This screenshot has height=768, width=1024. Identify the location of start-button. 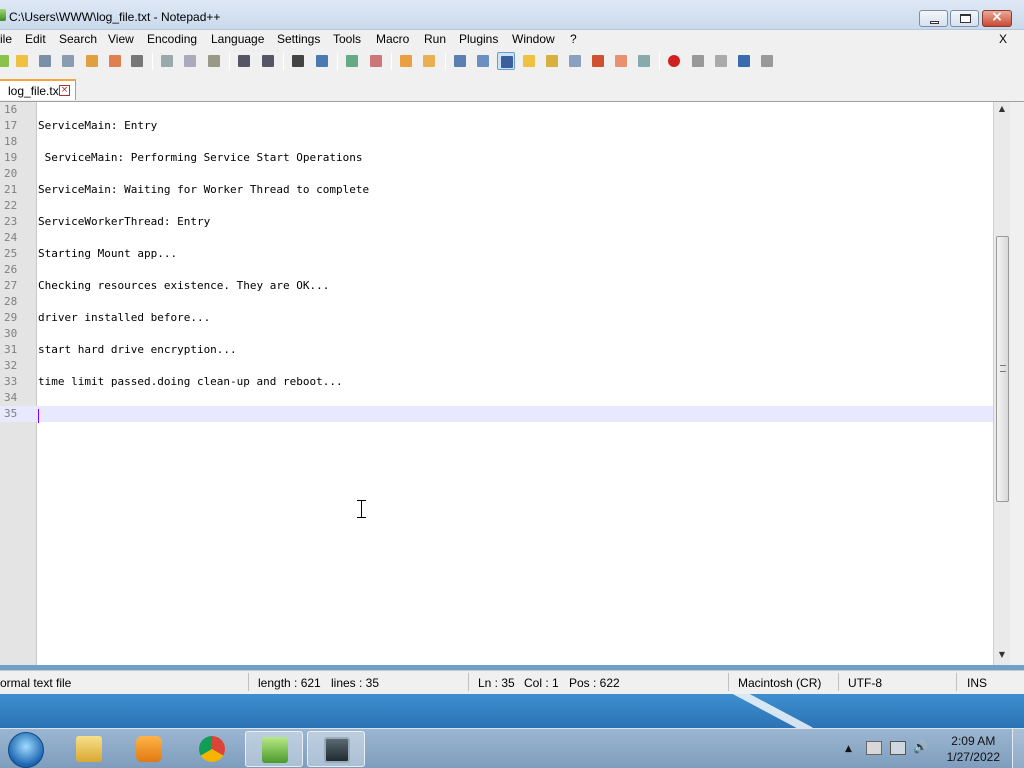
(26, 750).